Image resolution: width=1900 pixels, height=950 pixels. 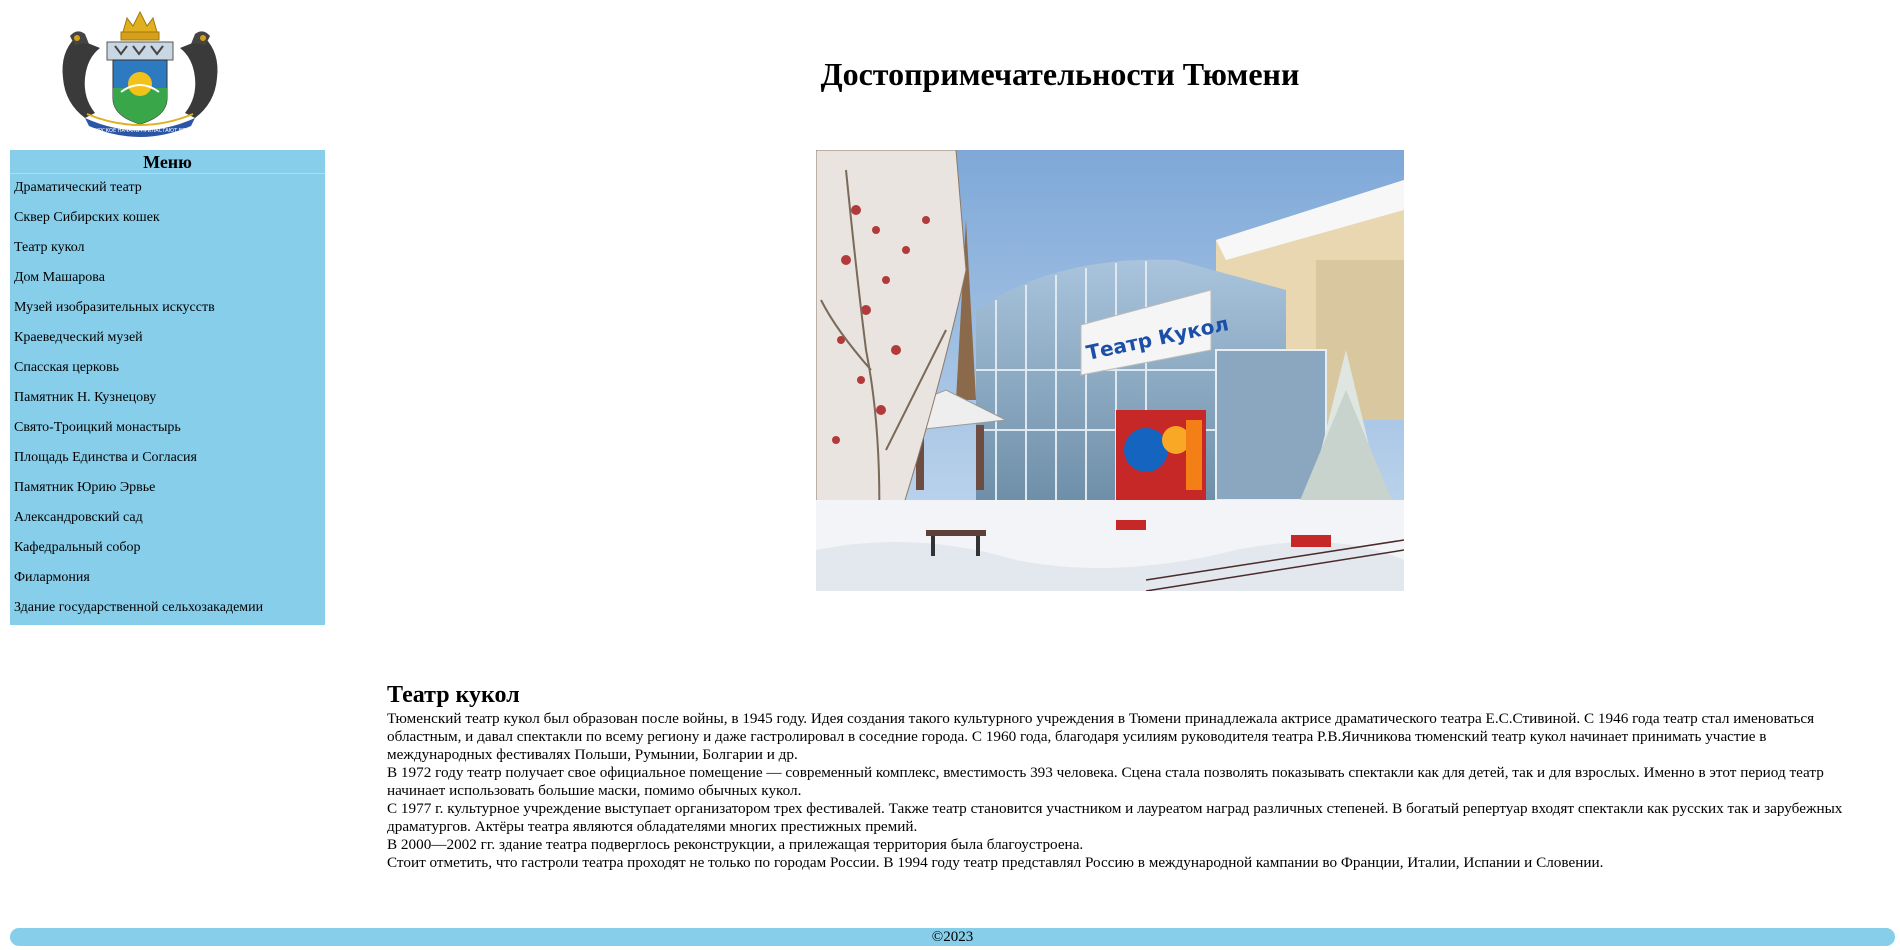 I want to click on tyumen-coat-of-arms-icon: СИБИРСКОЕ НАЧАЛО ПРИЛАСТАЮТ ВЕДЕТ, so click(x=140, y=73).